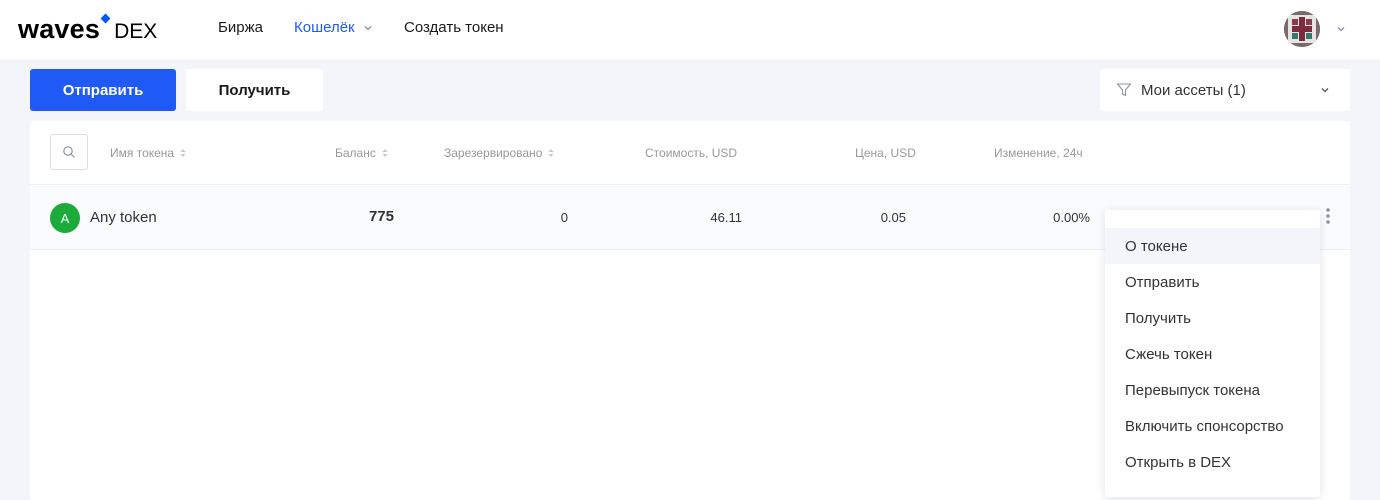 This screenshot has height=500, width=1380. I want to click on column-header-change-24h: Изменение, 24ч, so click(1038, 153).